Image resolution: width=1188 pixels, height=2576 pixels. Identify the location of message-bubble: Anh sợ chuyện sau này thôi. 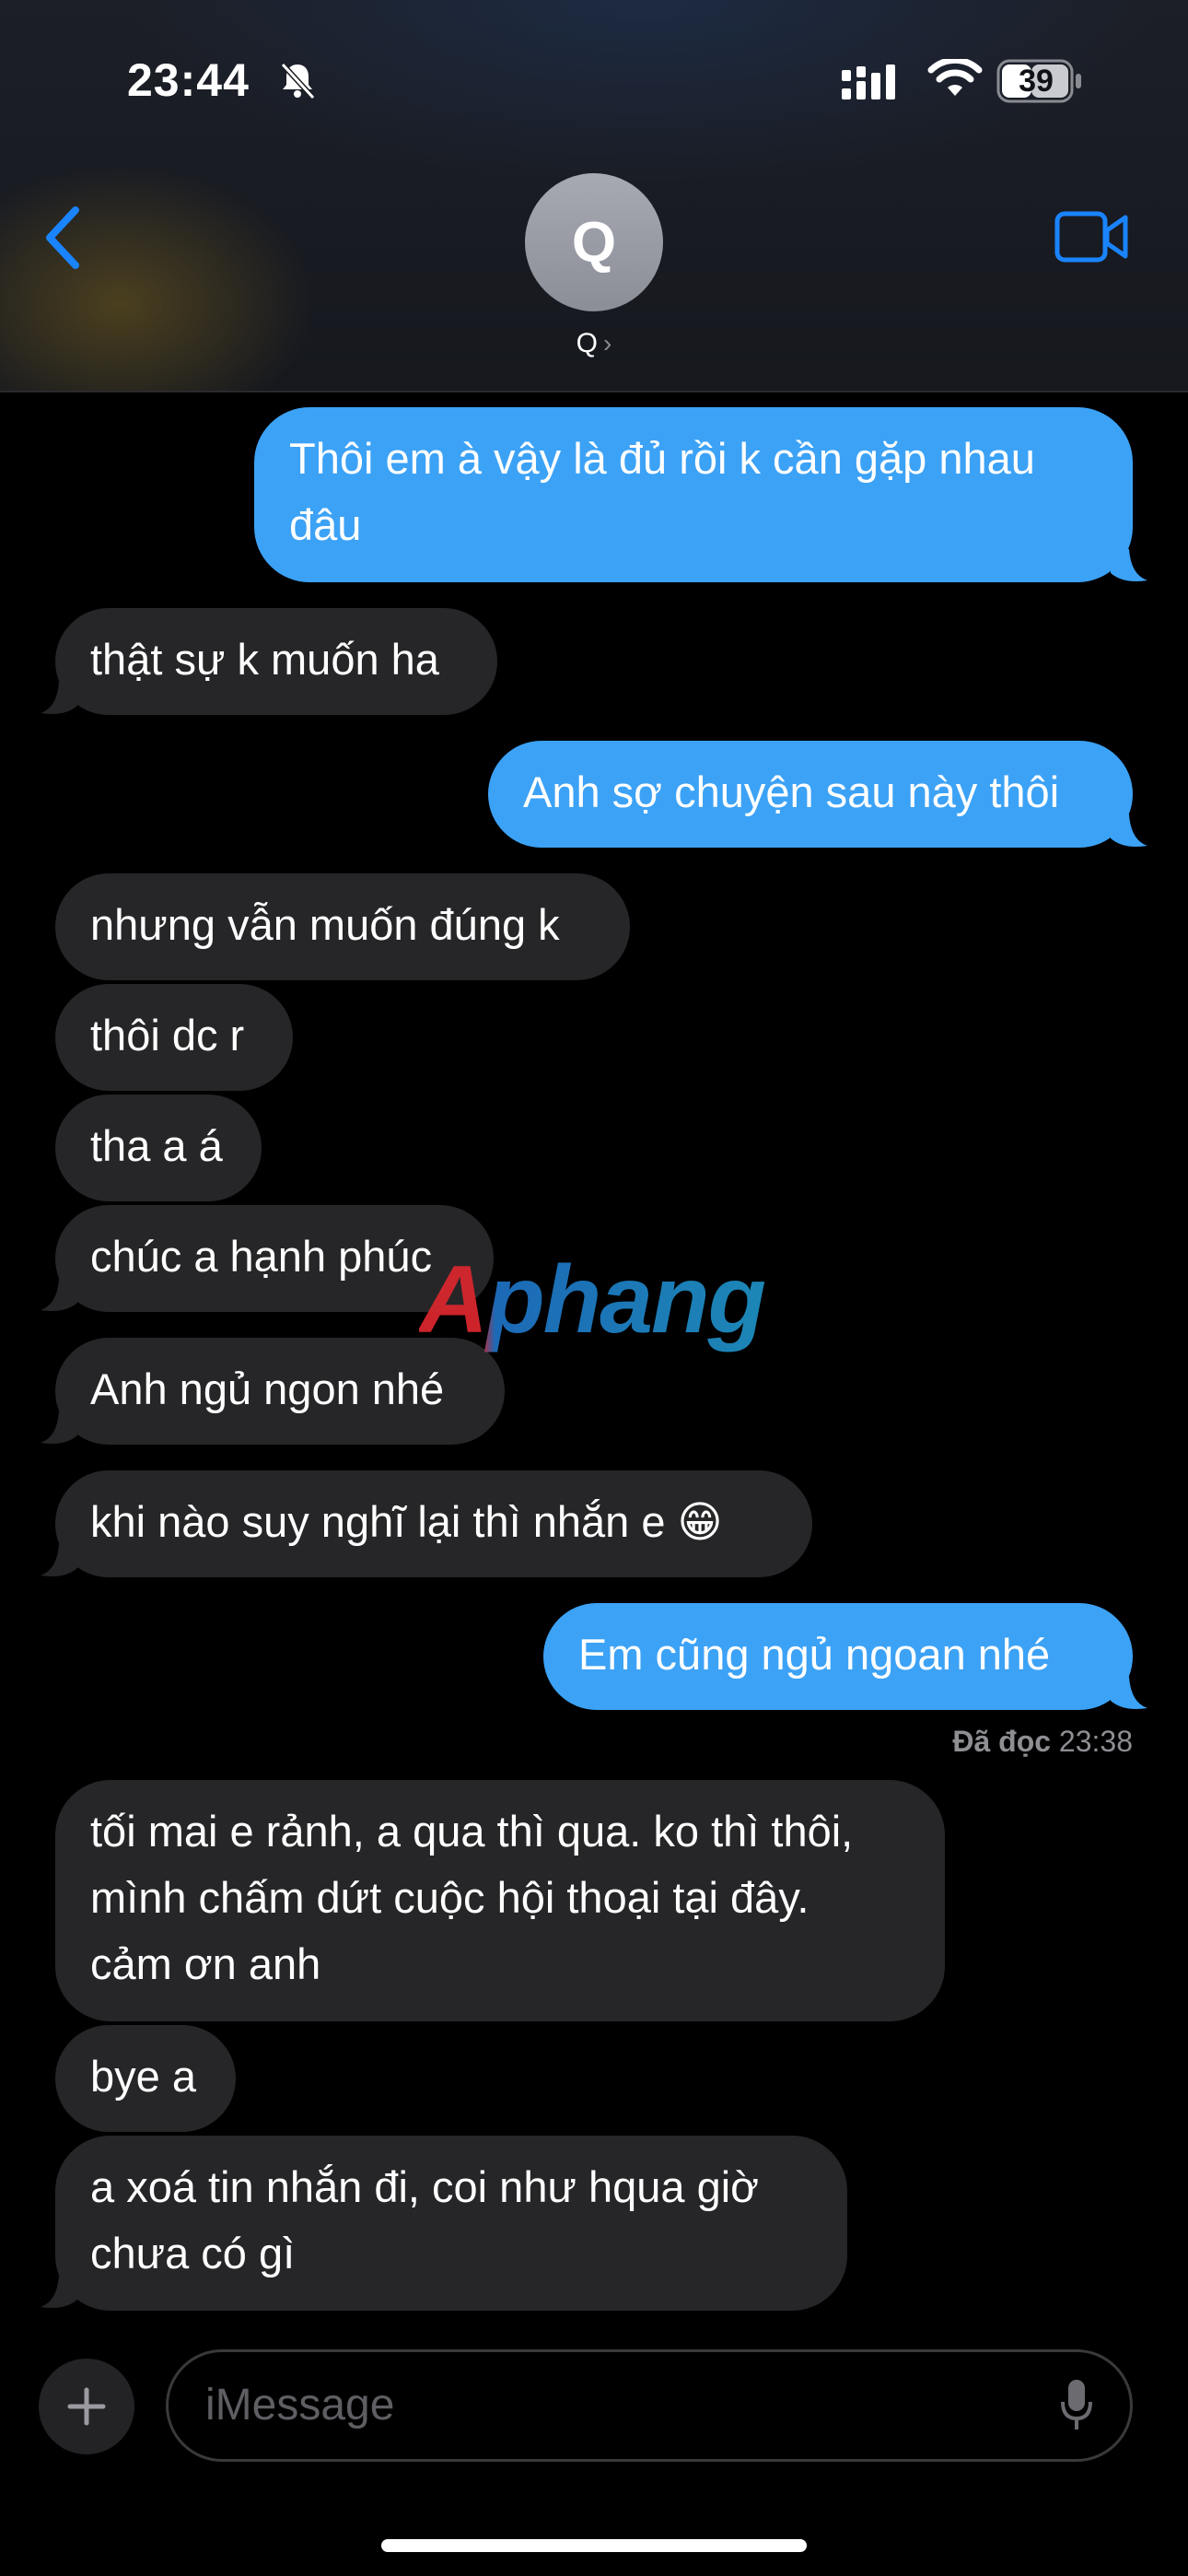
(810, 795).